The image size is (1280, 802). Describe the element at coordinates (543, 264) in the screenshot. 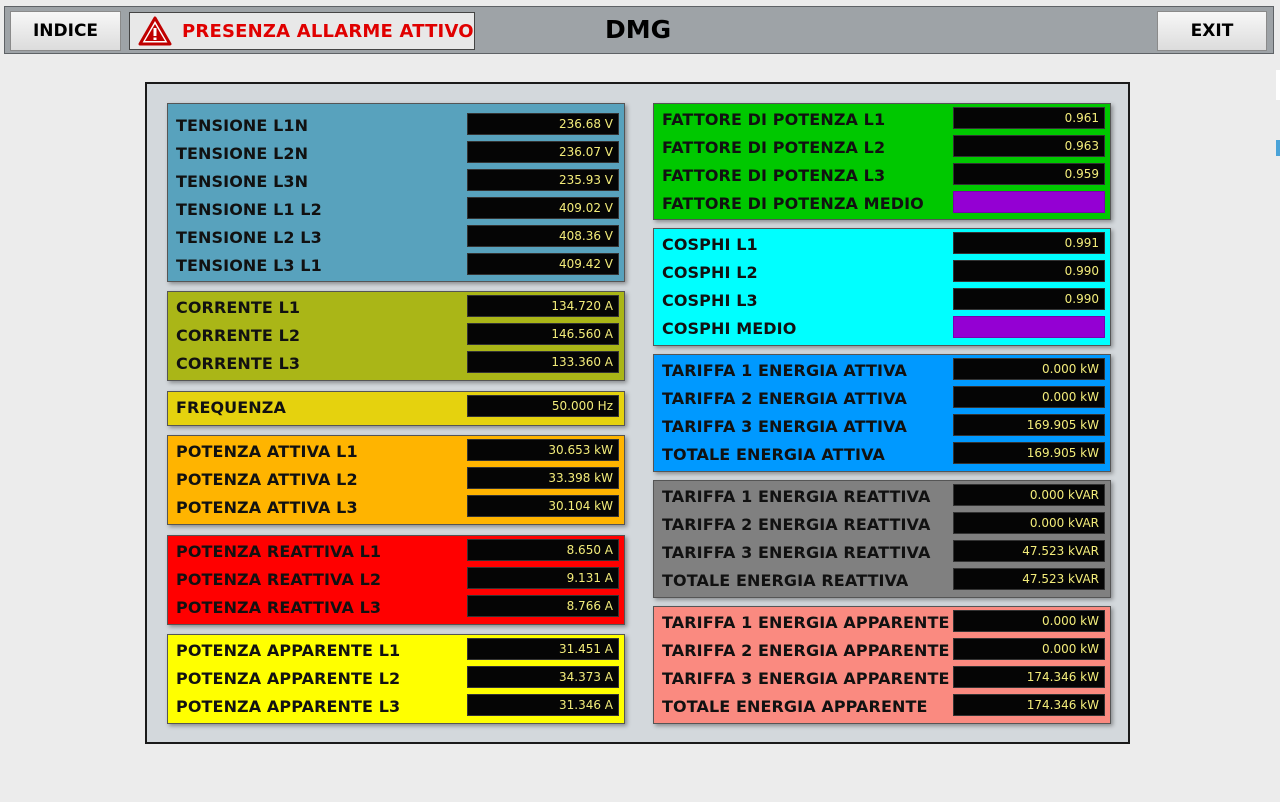

I see `row-value: 409.42 V` at that location.